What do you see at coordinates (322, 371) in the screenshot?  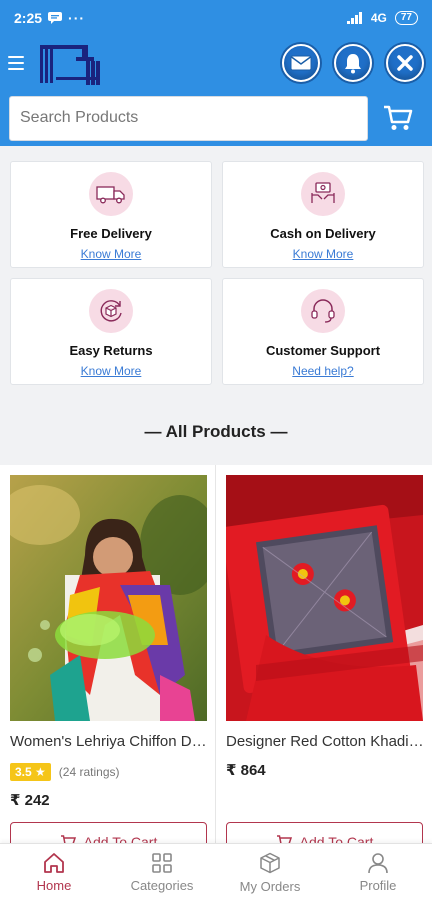 I see `need-help-link: Need help?` at bounding box center [322, 371].